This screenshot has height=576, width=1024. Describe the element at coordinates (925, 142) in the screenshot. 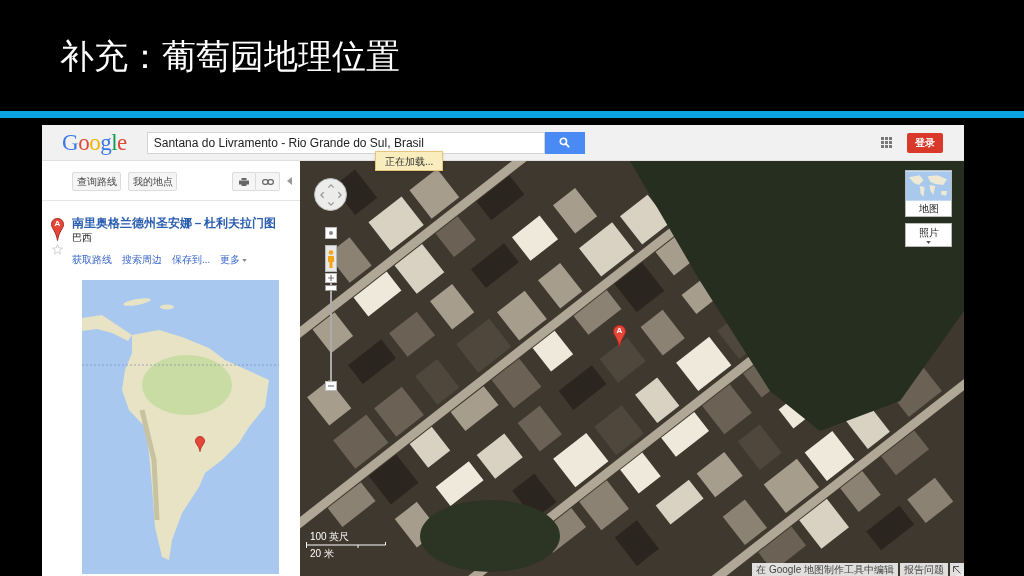

I see `sign-in-button: 登录` at that location.